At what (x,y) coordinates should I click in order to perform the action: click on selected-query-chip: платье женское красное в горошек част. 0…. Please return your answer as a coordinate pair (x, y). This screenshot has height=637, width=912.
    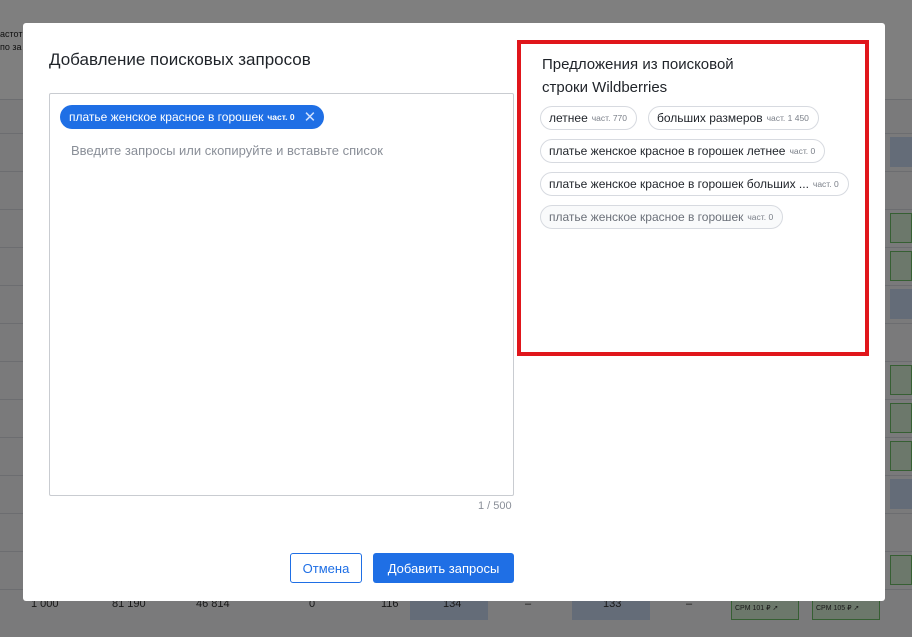
    Looking at the image, I should click on (192, 117).